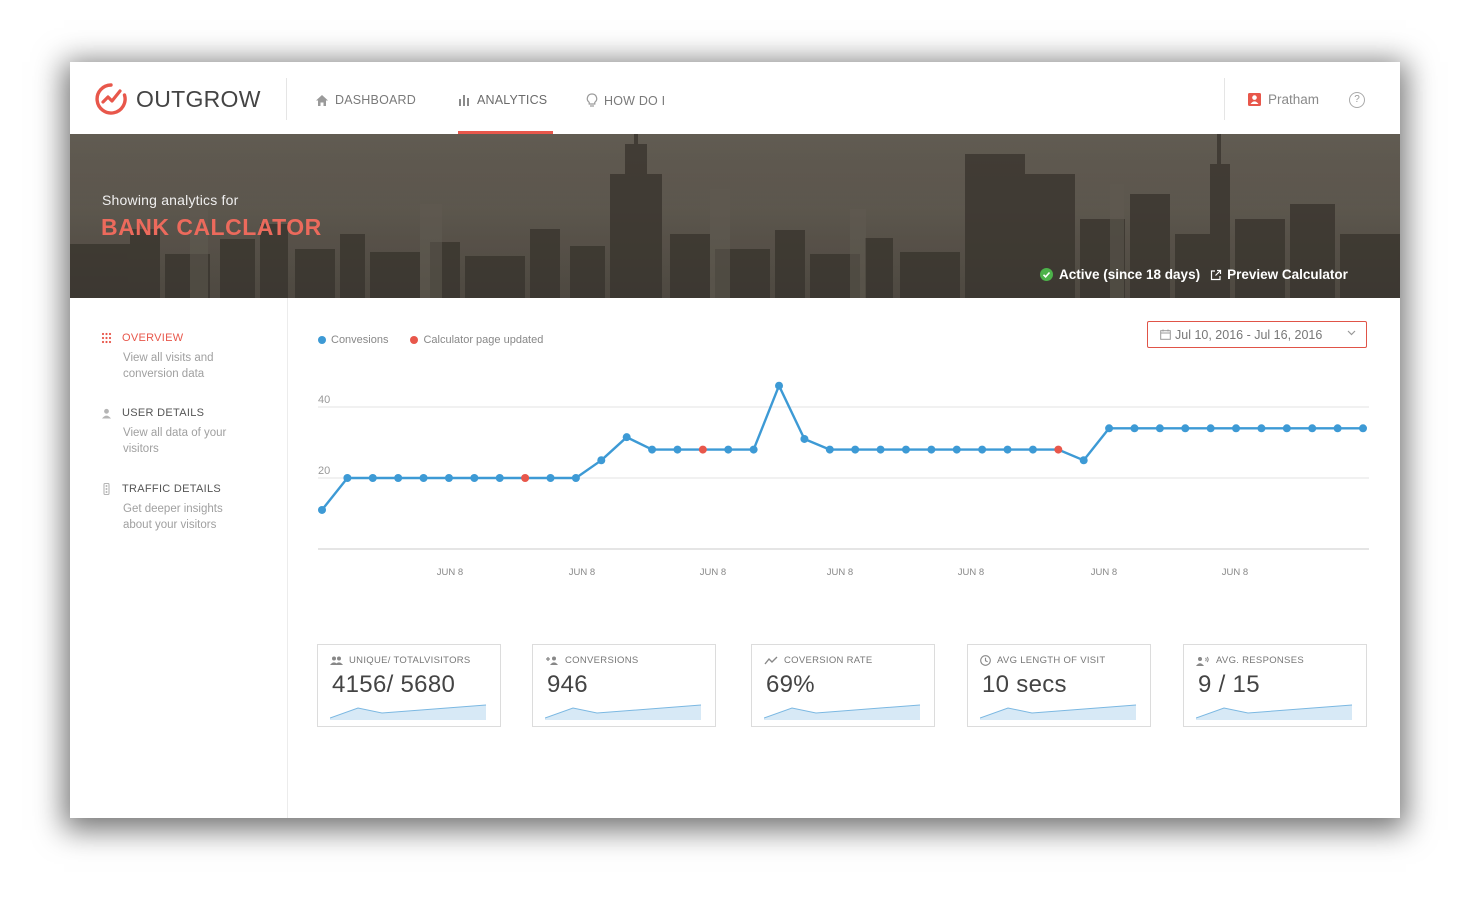 This screenshot has height=900, width=1460. I want to click on stat-card-visitors: UNIQUE/ TOTALVISITORS 4156/ 5680, so click(409, 685).